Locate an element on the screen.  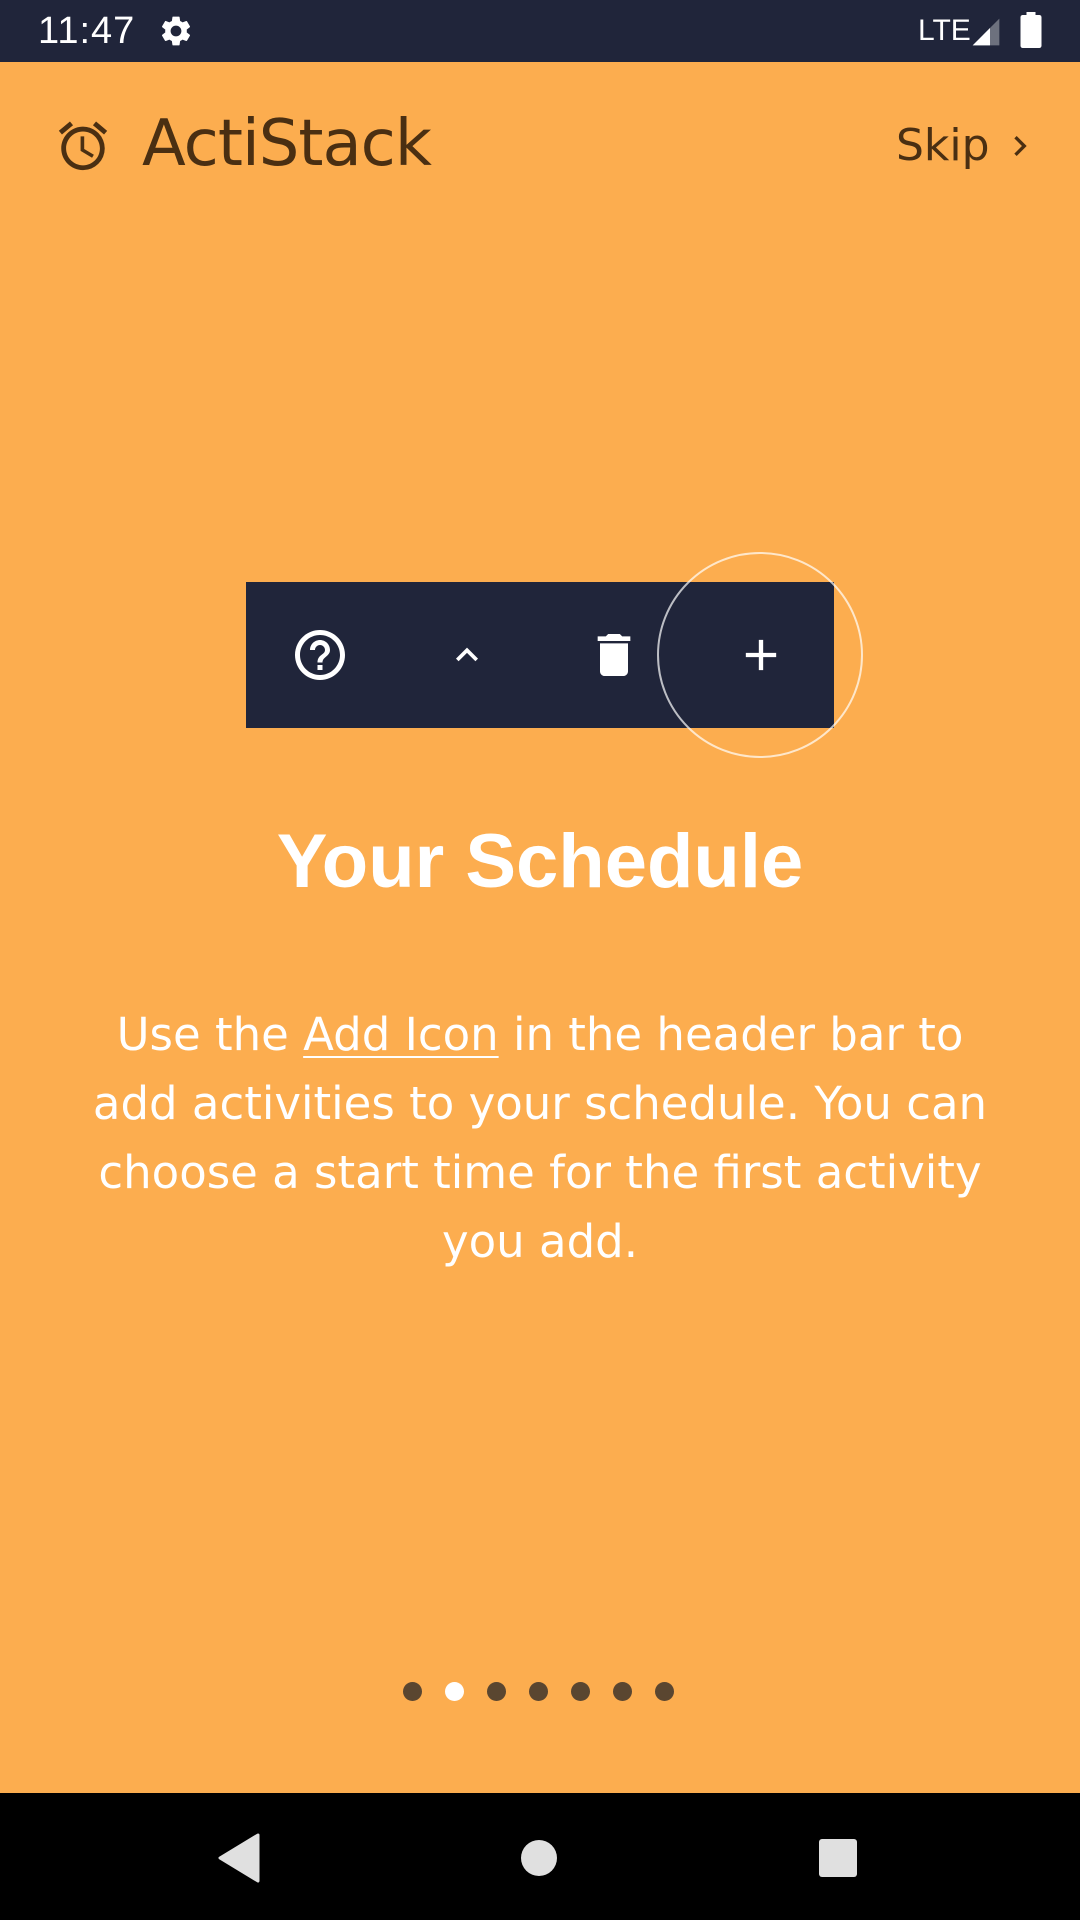
add-button is located at coordinates (760, 655).